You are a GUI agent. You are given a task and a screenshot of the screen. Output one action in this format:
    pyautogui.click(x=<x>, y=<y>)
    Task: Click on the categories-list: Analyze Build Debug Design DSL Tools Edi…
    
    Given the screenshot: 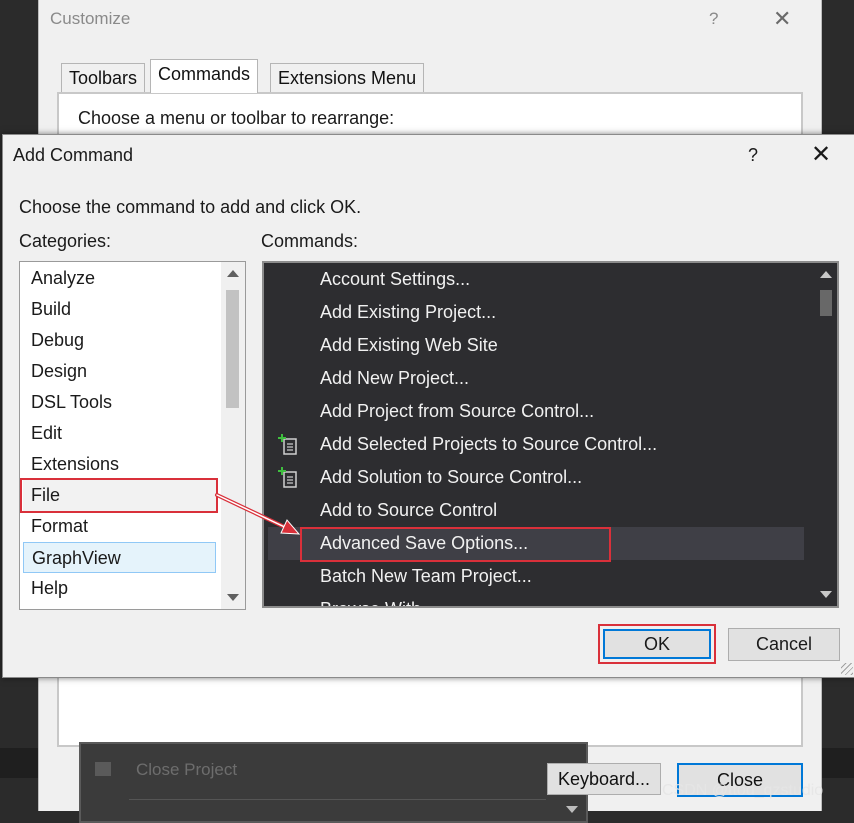 What is the action you would take?
    pyautogui.click(x=132, y=435)
    